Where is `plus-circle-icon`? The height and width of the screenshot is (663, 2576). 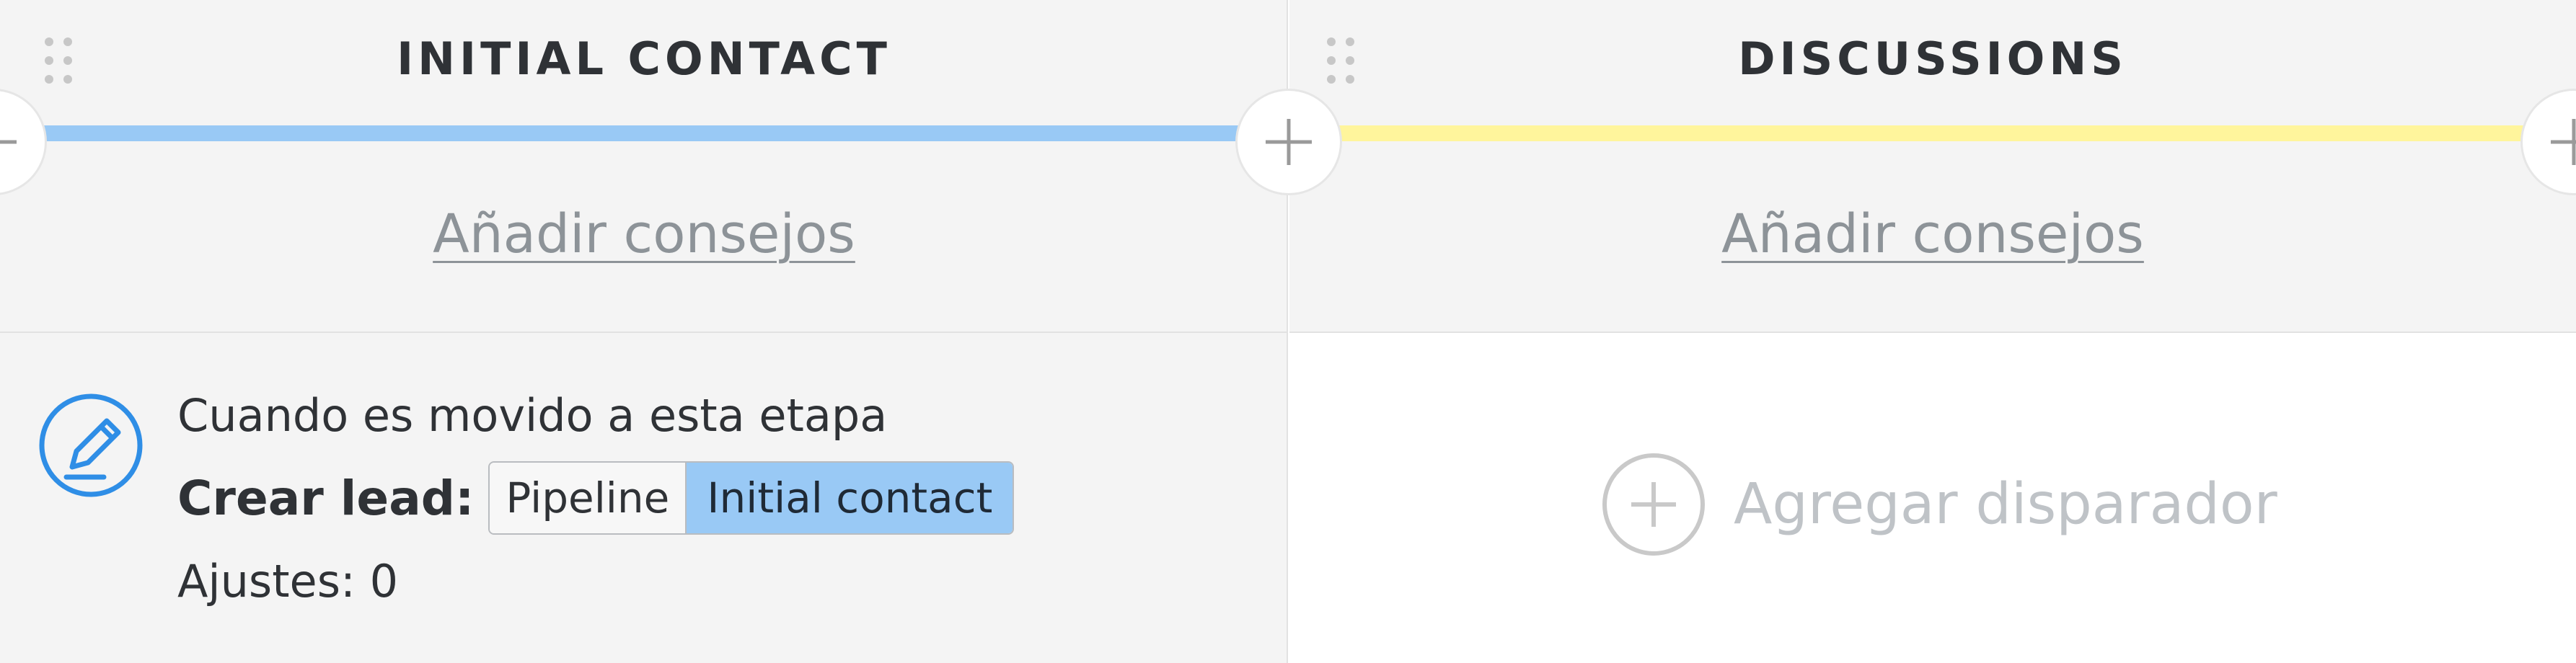
plus-circle-icon is located at coordinates (1653, 504).